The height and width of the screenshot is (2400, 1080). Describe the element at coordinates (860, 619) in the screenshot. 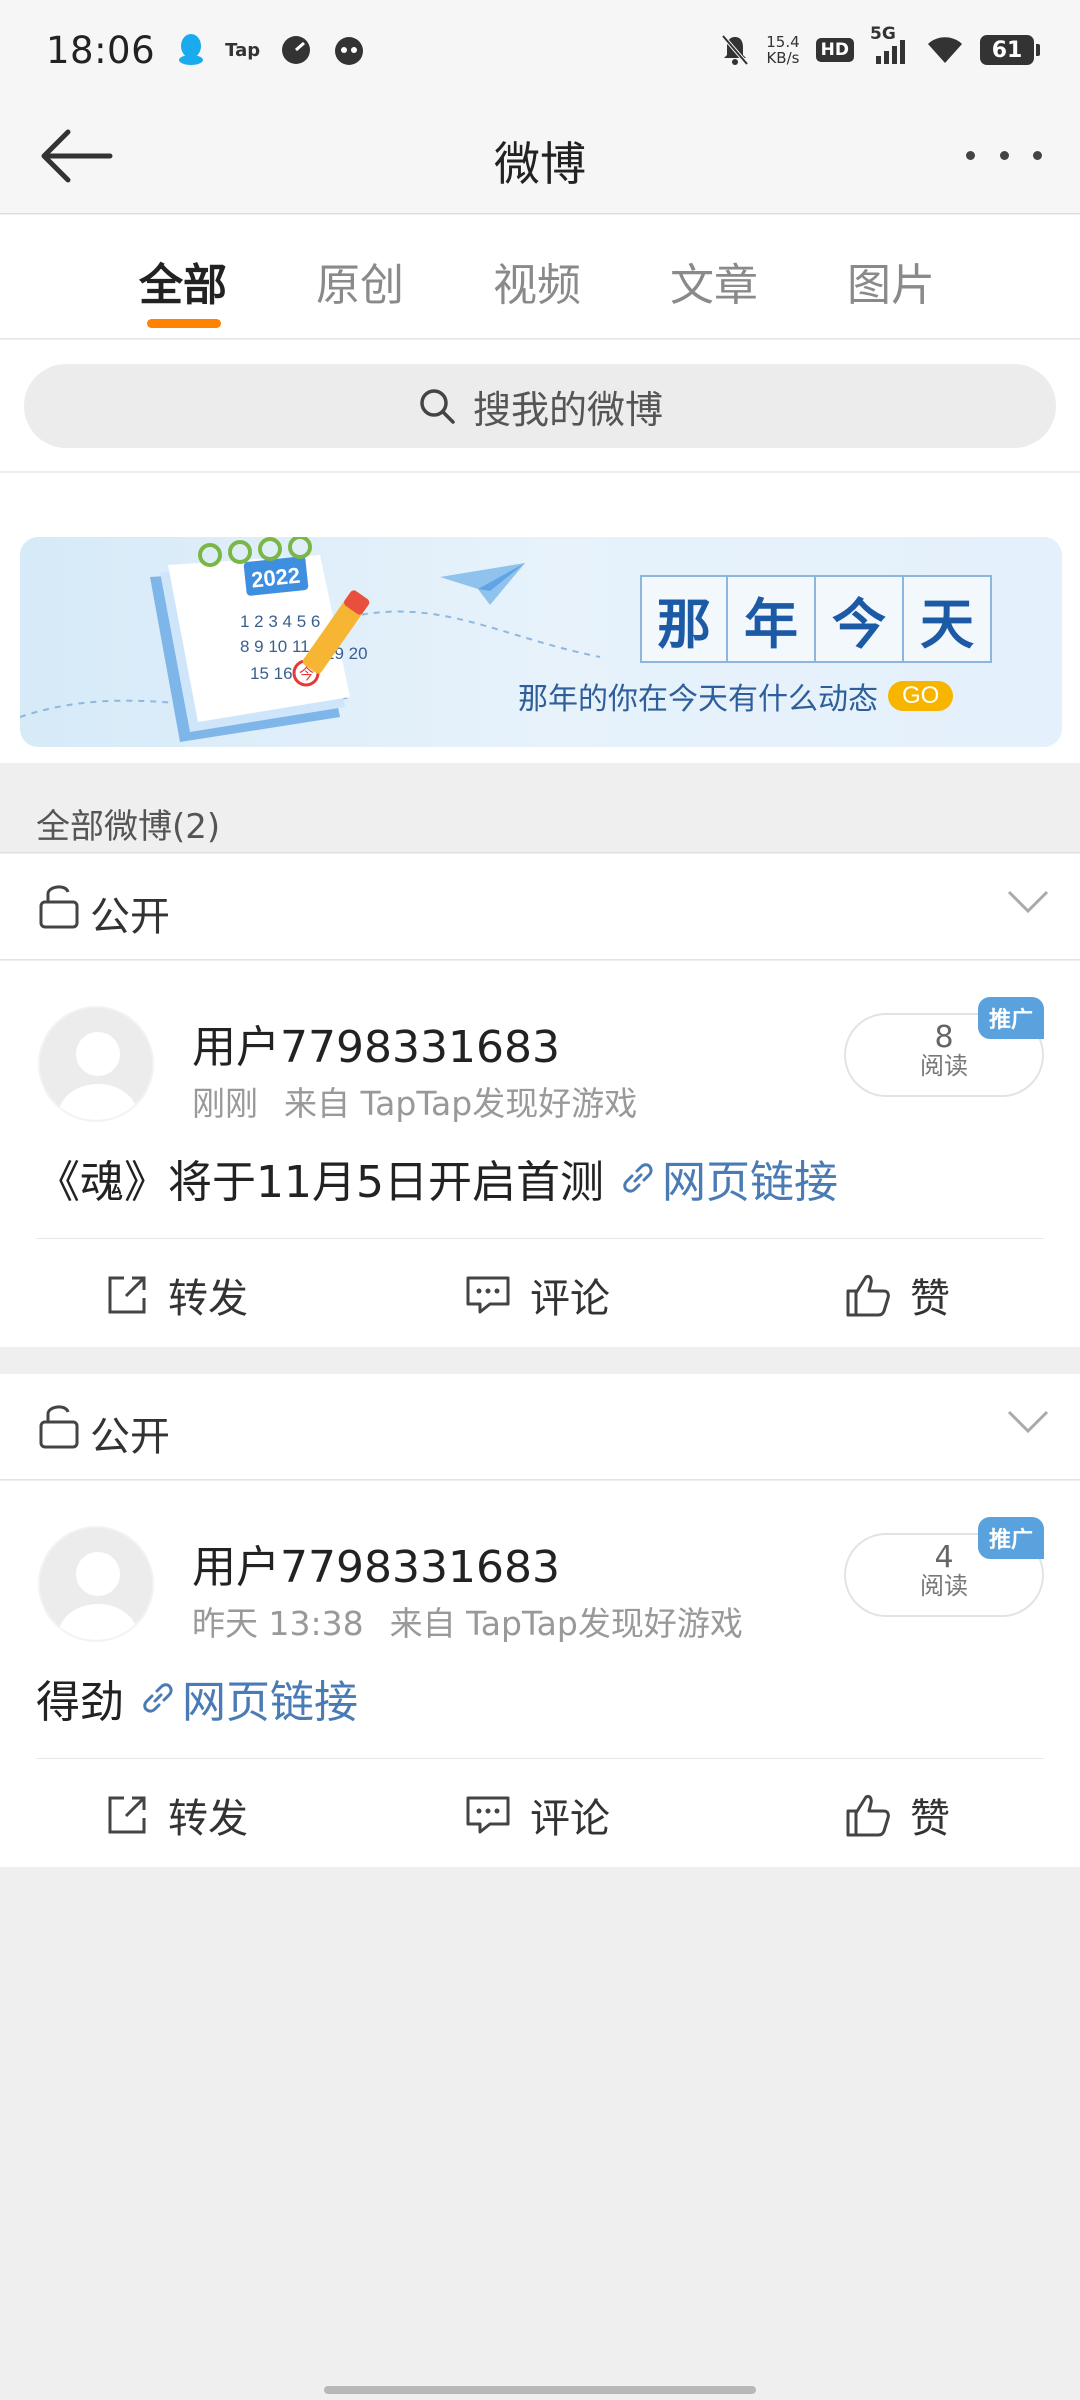

I see `banner-title-char: 今` at that location.